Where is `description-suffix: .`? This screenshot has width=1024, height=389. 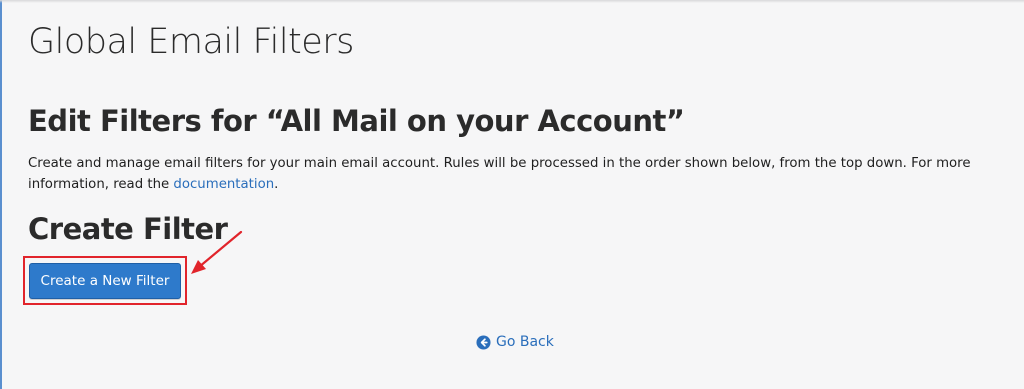 description-suffix: . is located at coordinates (276, 184).